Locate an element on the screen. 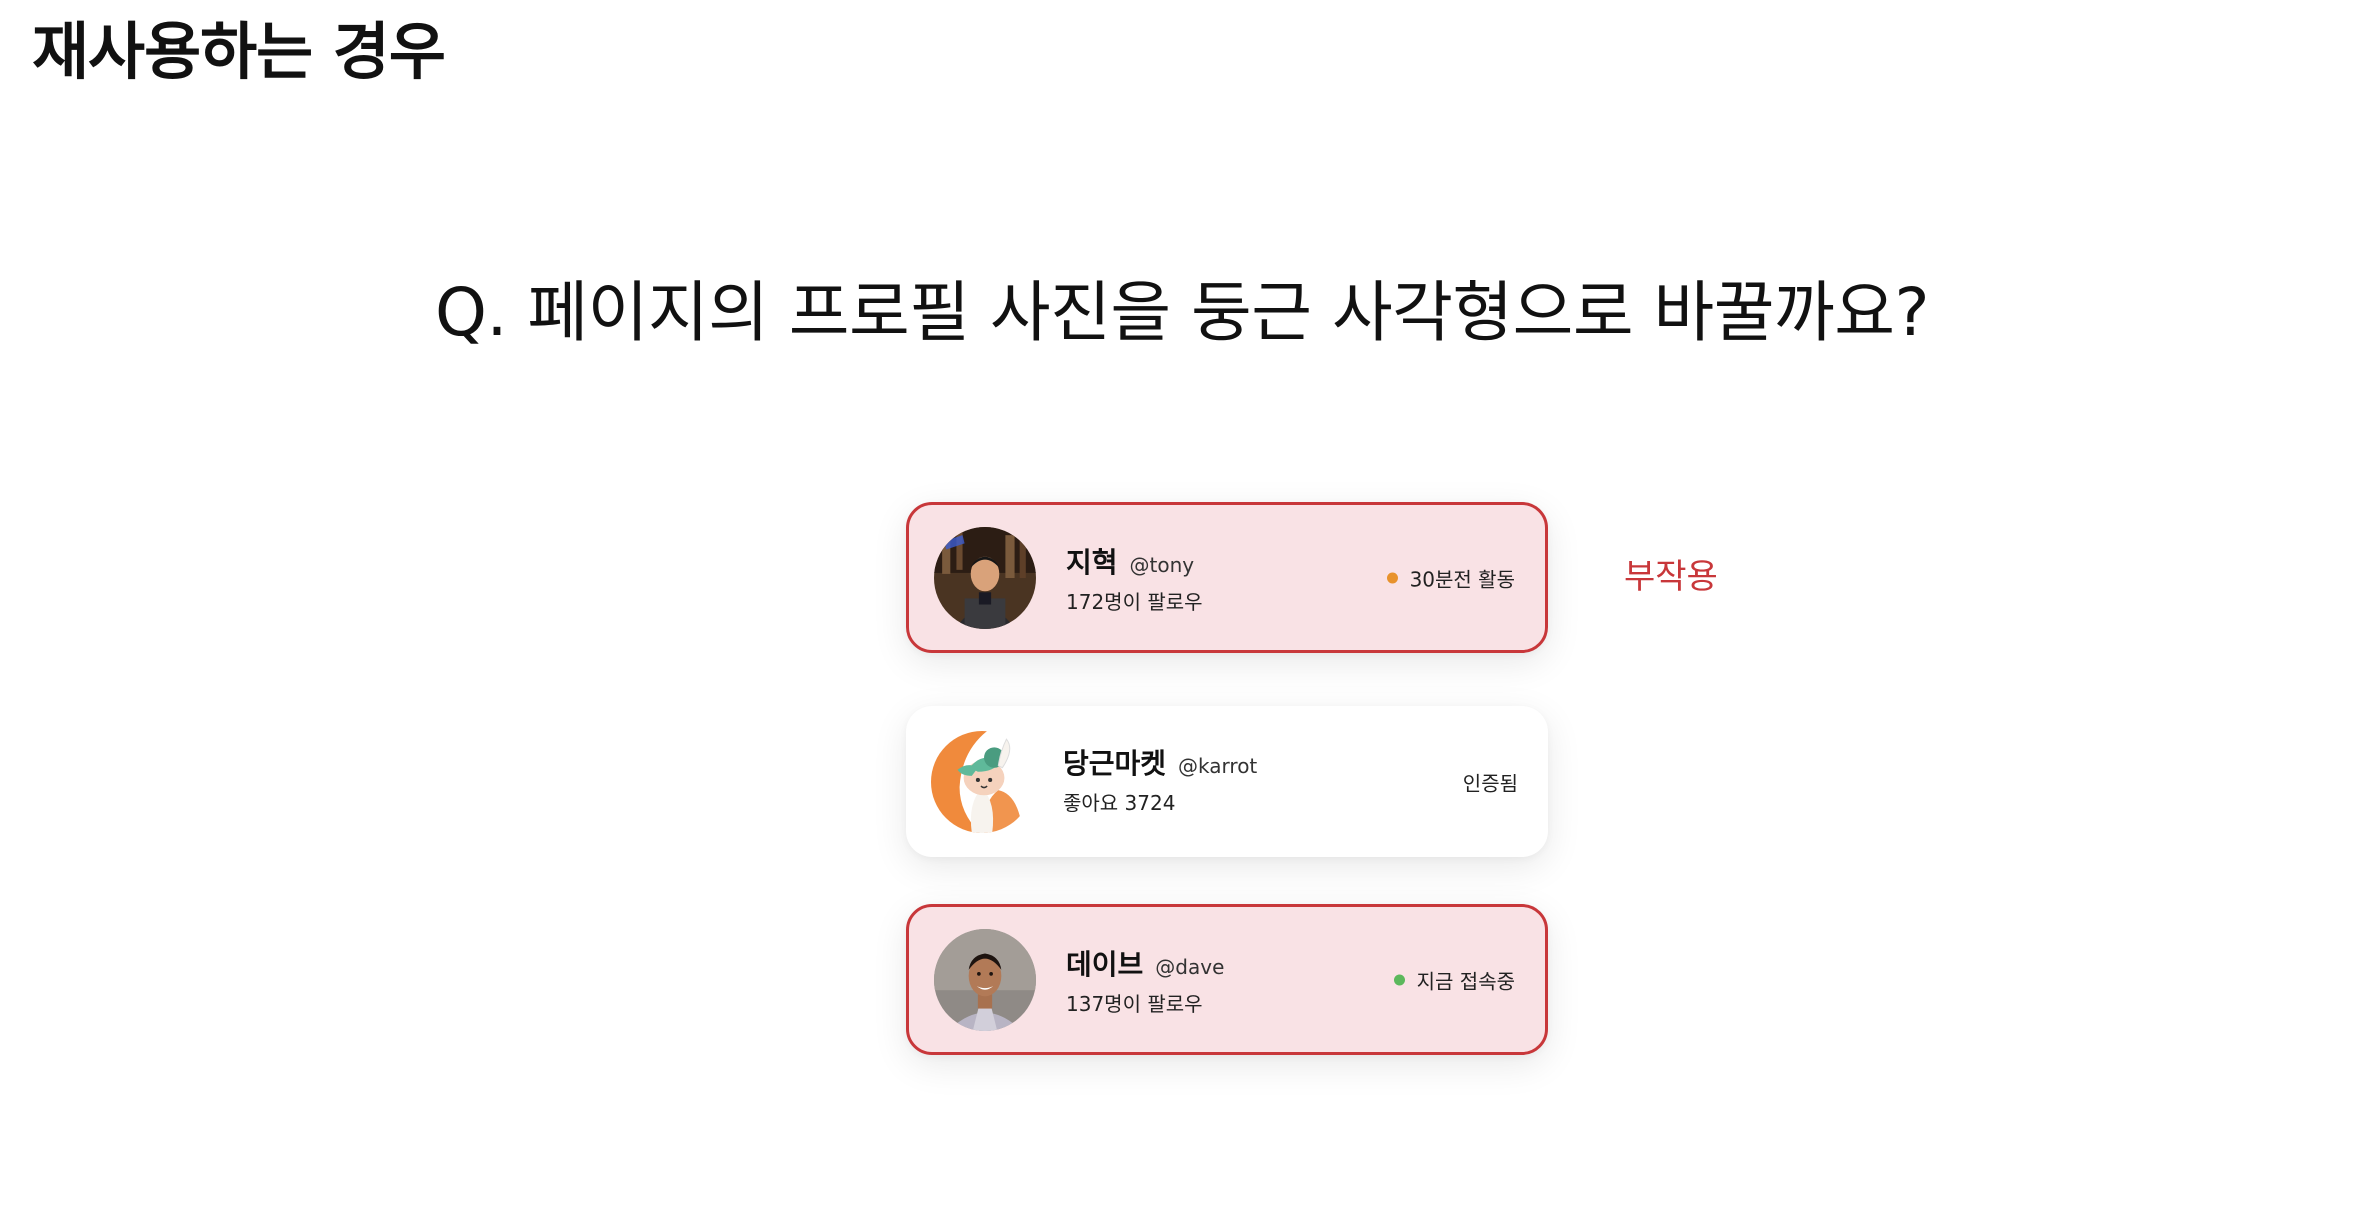  profile-info: 당근마켓 @karrot 좋아요 3724 is located at coordinates (1160, 782).